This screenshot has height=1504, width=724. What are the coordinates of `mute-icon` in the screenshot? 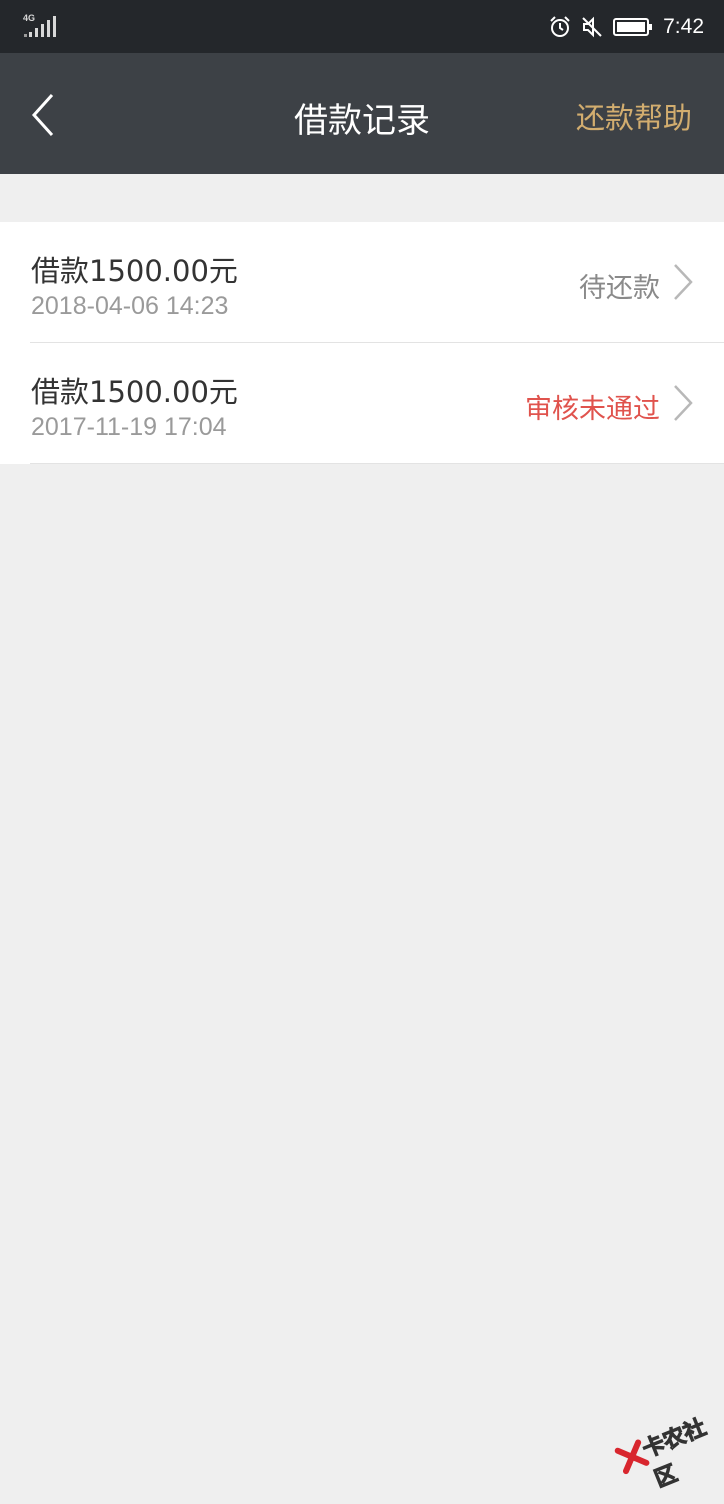 It's located at (592, 26).